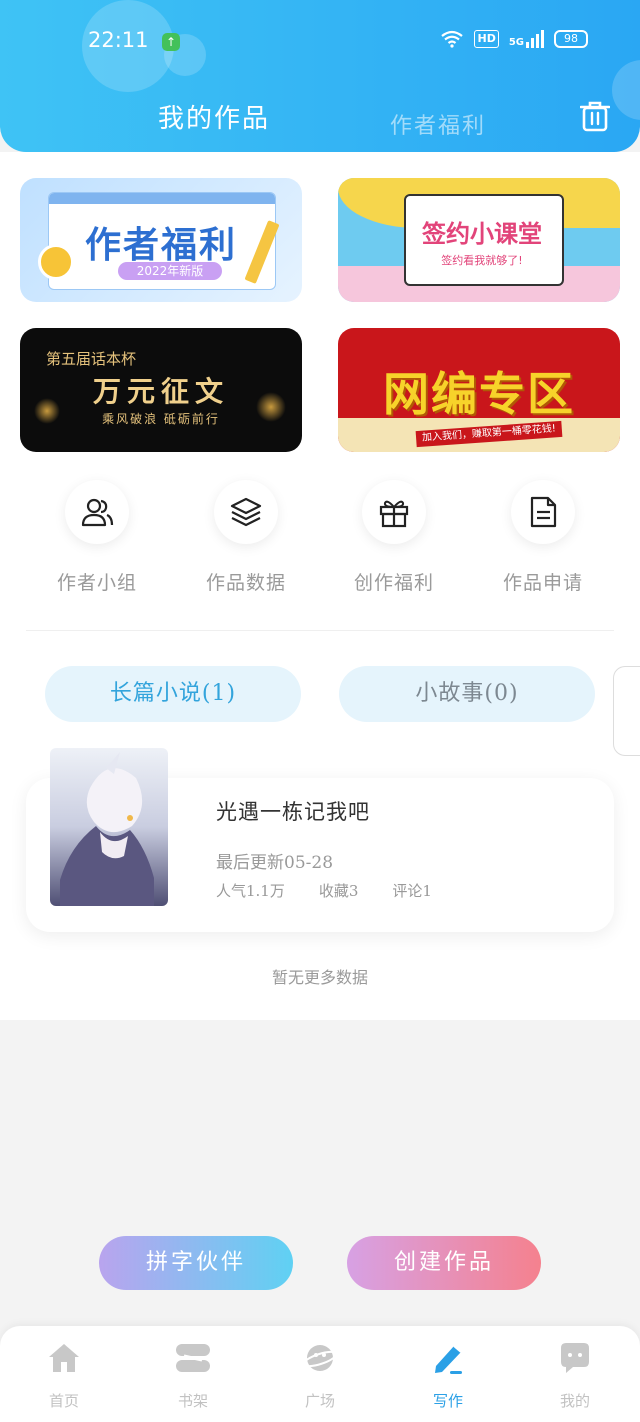 This screenshot has height=1422, width=640. Describe the element at coordinates (193, 1358) in the screenshot. I see `bookshelf-icon` at that location.